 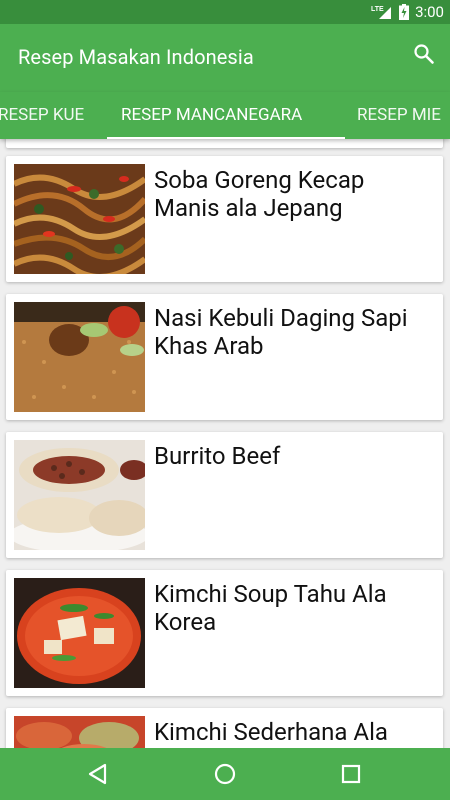 I want to click on back-button, so click(x=98, y=774).